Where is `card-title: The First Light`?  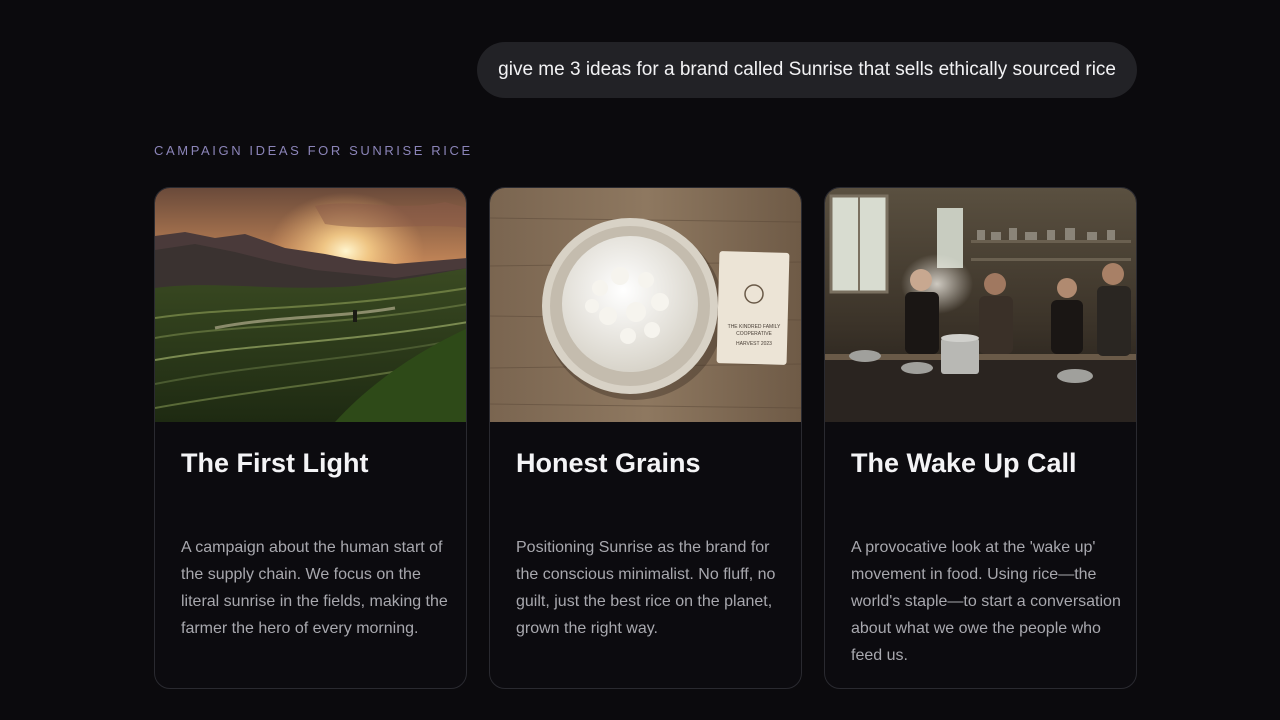 card-title: The First Light is located at coordinates (275, 463).